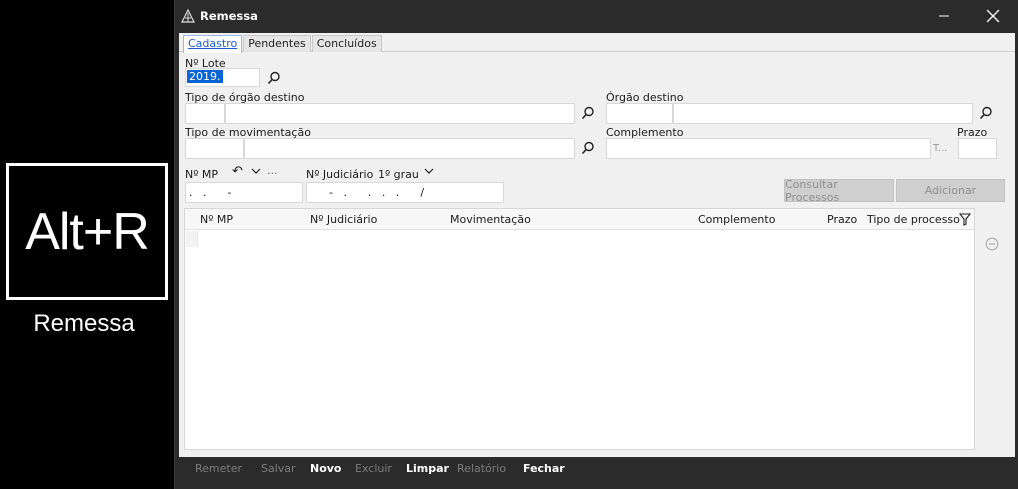 The image size is (1018, 489). What do you see at coordinates (272, 173) in the screenshot?
I see `more-options-icon: ···` at bounding box center [272, 173].